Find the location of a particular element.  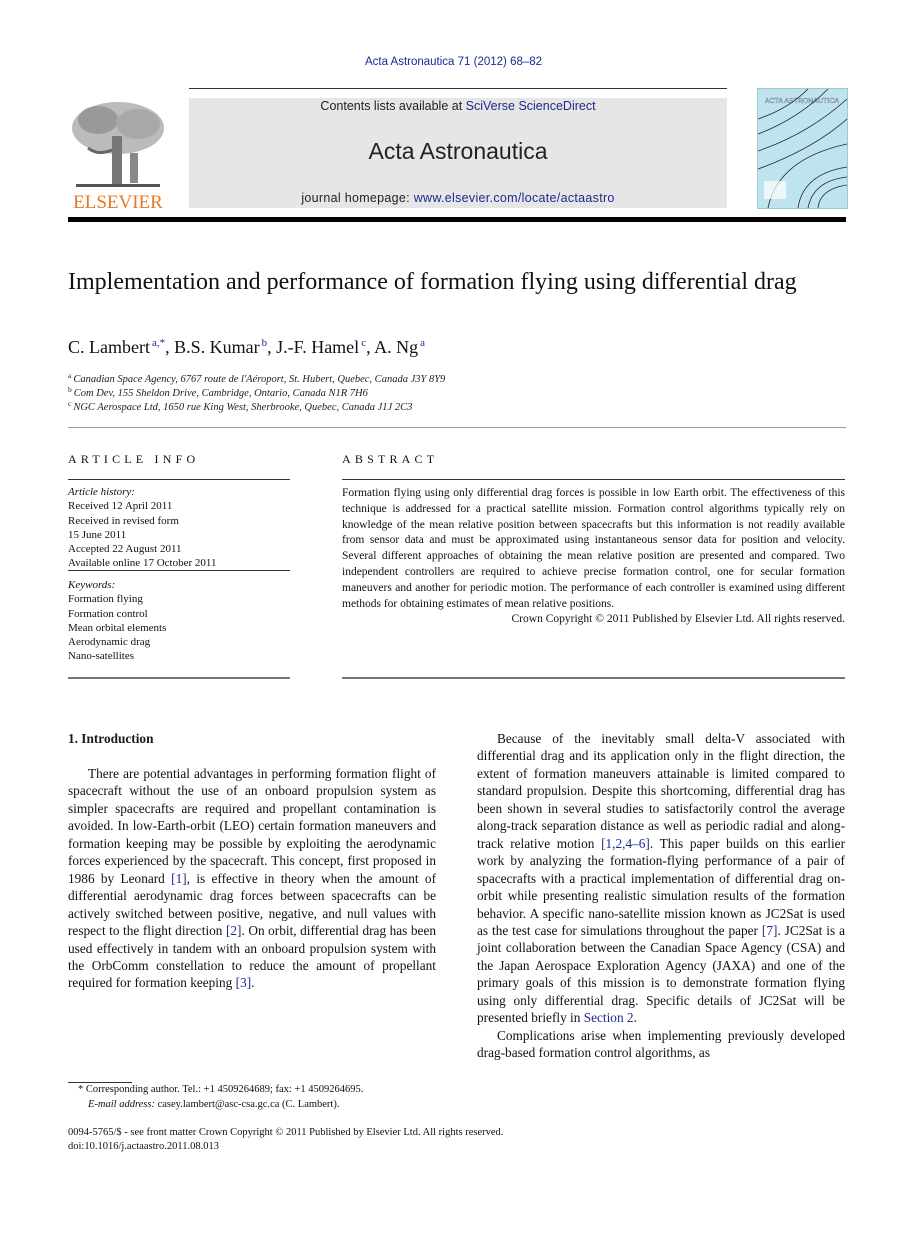

header-rule is located at coordinates (458, 88).